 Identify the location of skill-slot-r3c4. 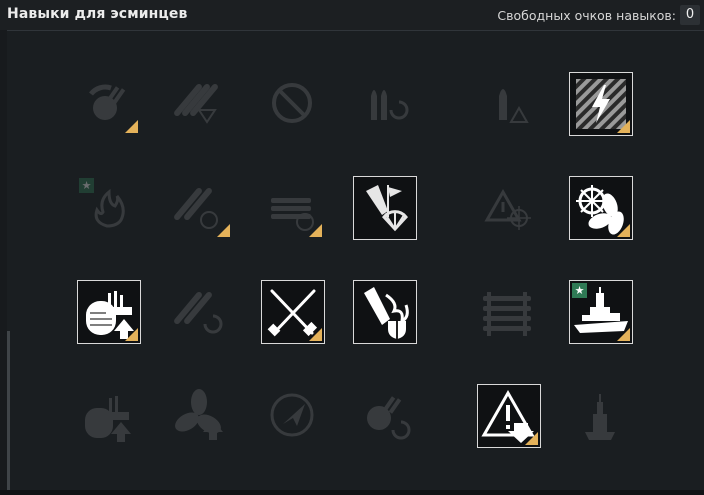
(385, 312).